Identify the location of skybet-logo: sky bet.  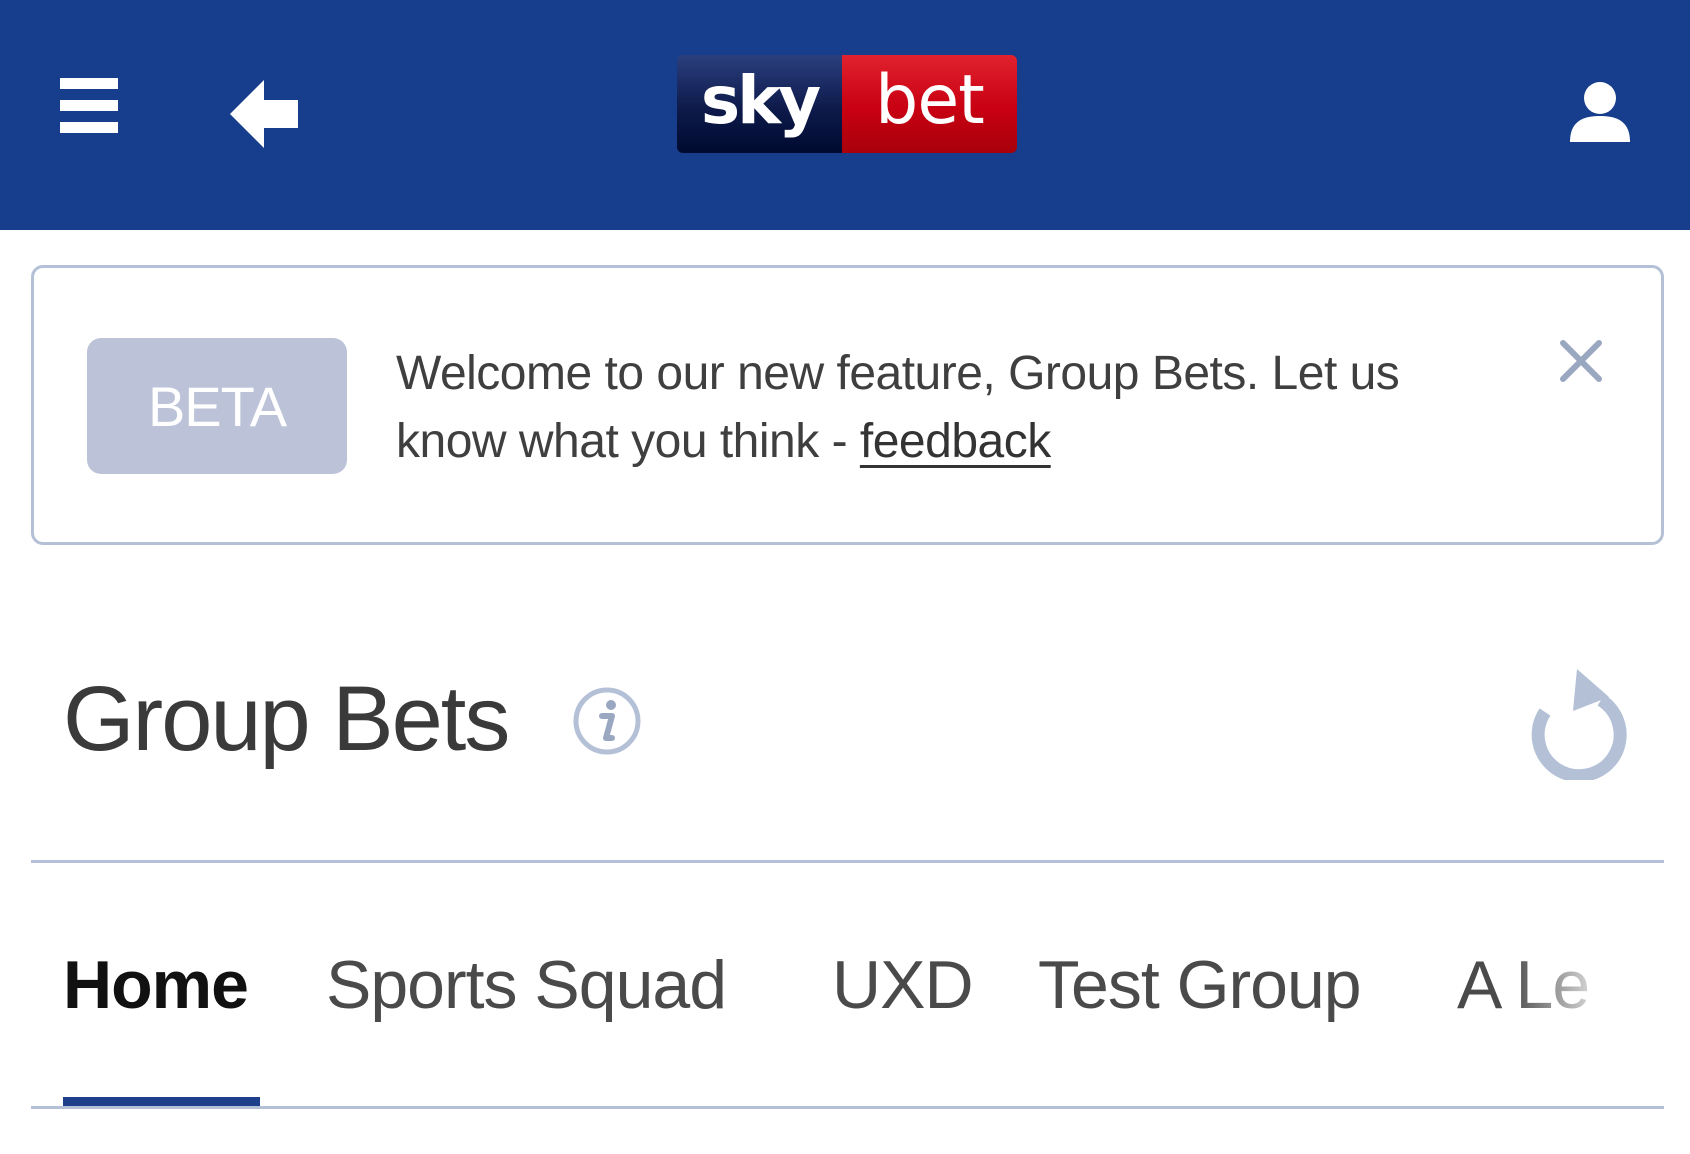
(847, 104).